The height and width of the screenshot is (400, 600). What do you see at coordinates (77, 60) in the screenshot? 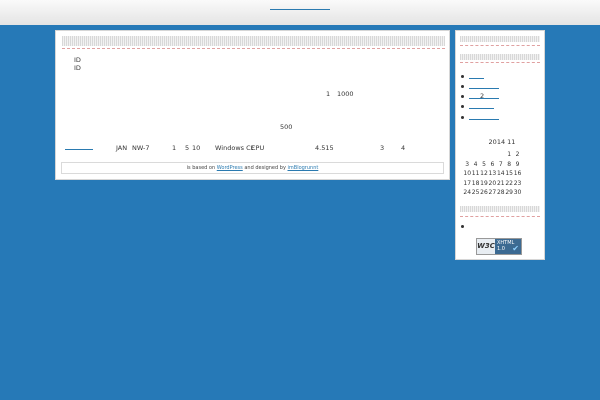
I see `post-id-label-1: ID` at bounding box center [77, 60].